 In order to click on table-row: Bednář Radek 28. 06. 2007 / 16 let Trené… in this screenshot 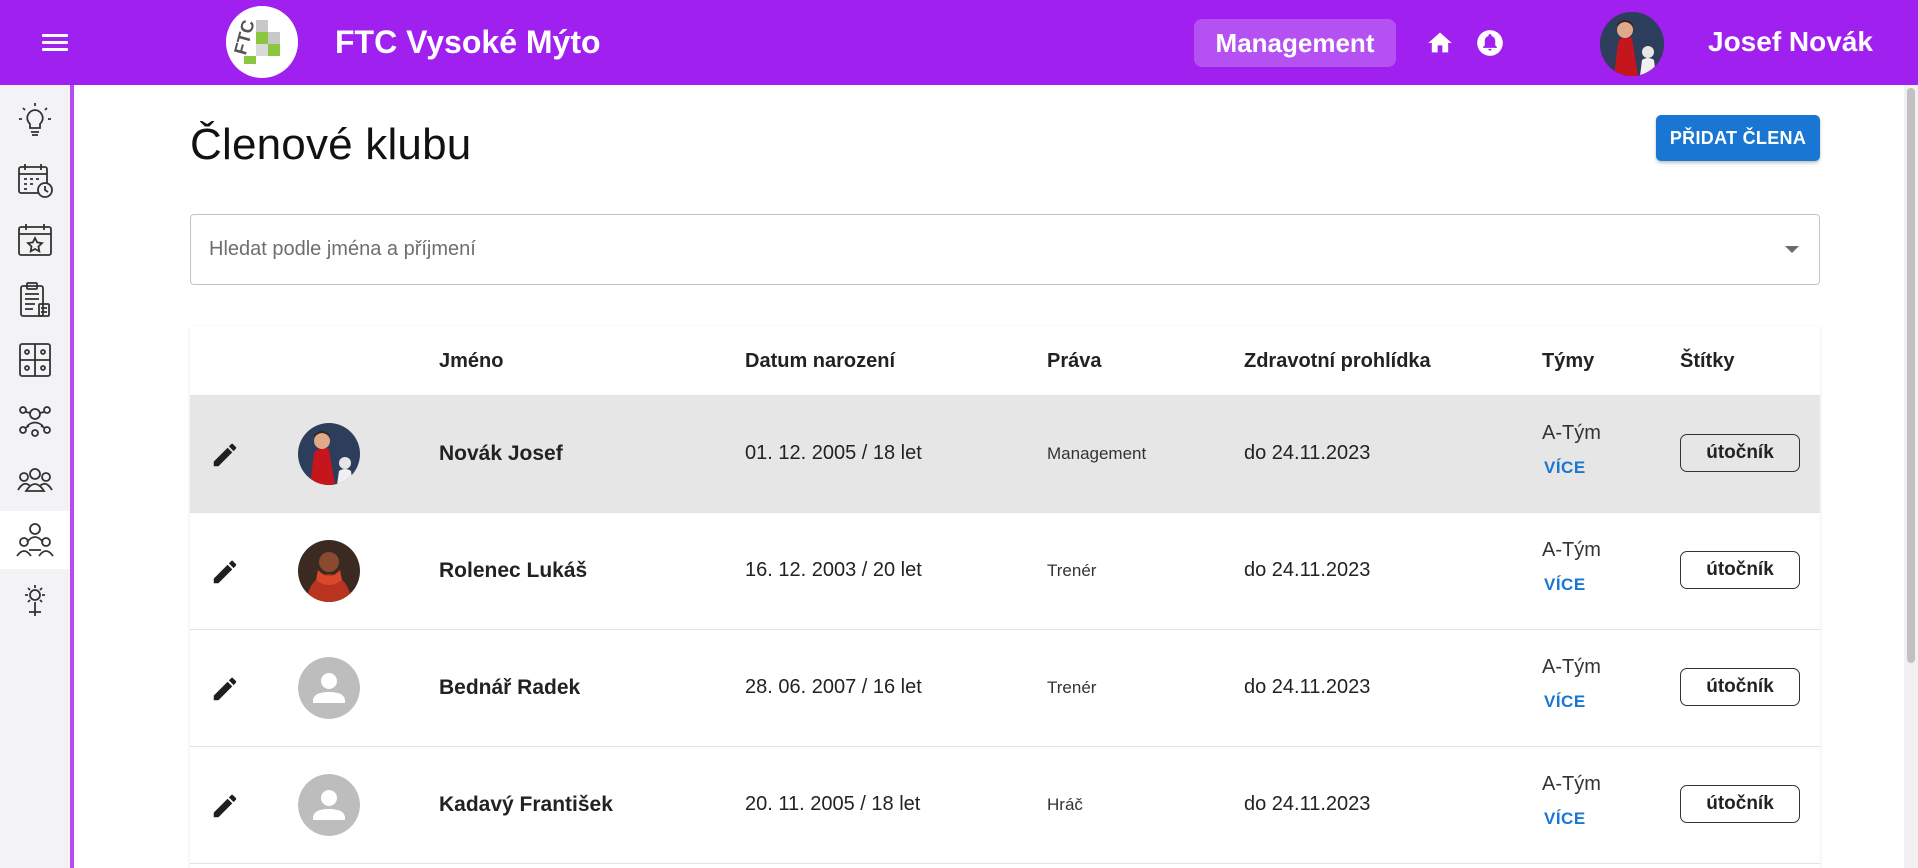, I will do `click(1005, 688)`.